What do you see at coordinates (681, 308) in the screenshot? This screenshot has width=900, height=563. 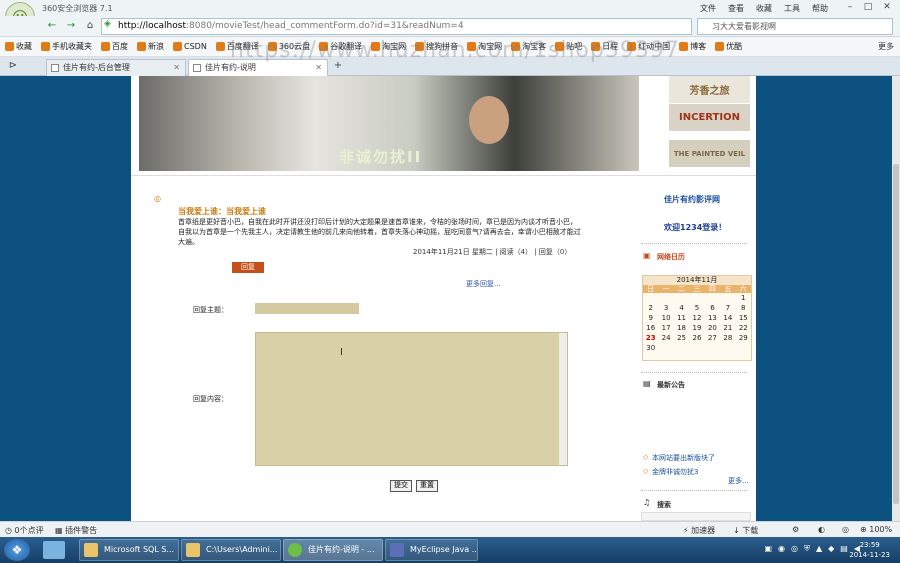 I see `calendar-day: 4` at bounding box center [681, 308].